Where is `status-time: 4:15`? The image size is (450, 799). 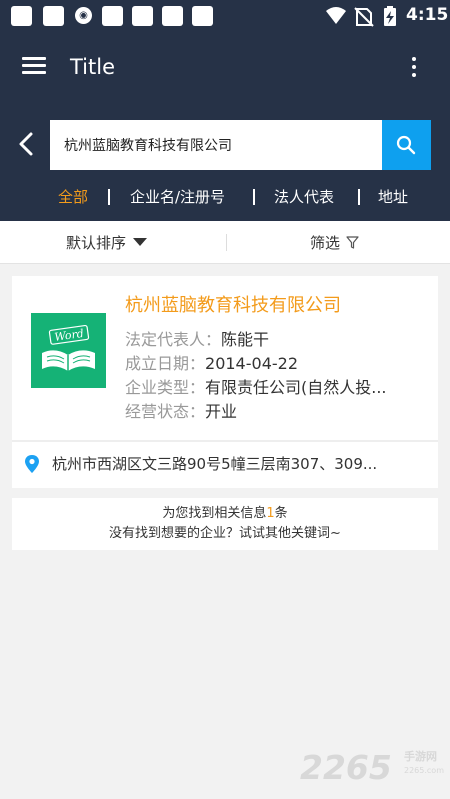
status-time: 4:15 is located at coordinates (427, 15).